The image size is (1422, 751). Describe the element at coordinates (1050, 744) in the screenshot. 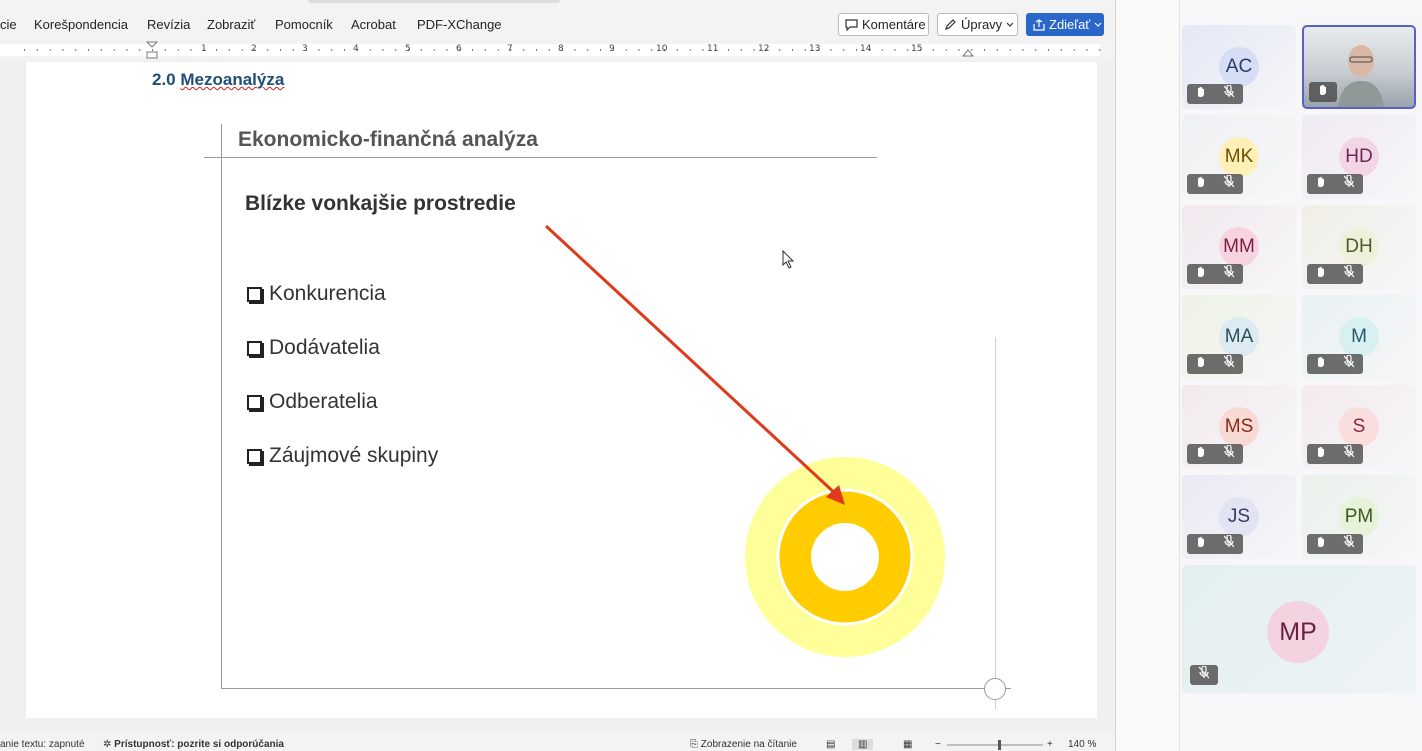

I see `zoom-in-icon: +` at that location.